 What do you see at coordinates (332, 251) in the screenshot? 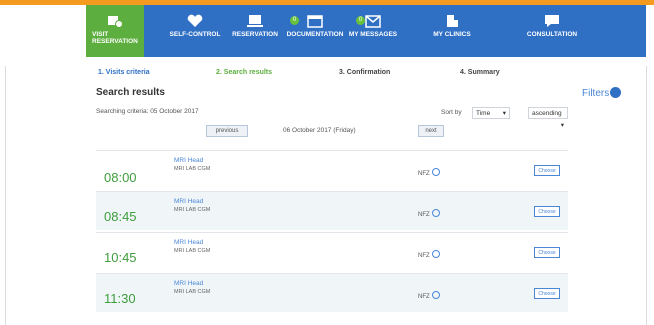
I see `result-row: 10:45 MRI Head MRI LAB CGM NFZ Choose` at bounding box center [332, 251].